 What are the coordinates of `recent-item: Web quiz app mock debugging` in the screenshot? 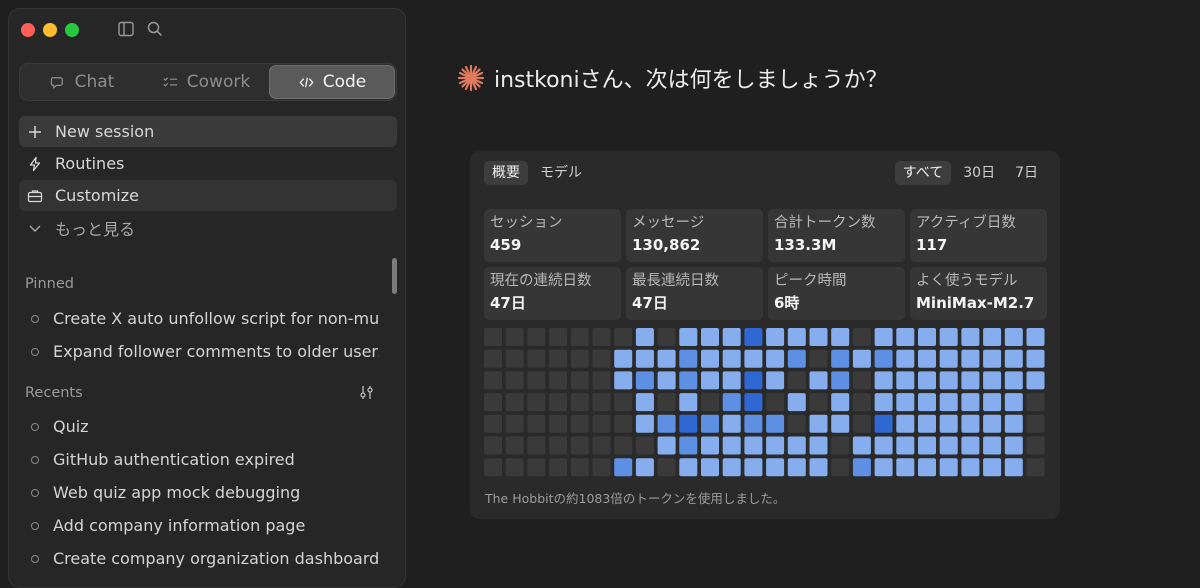 It's located at (203, 492).